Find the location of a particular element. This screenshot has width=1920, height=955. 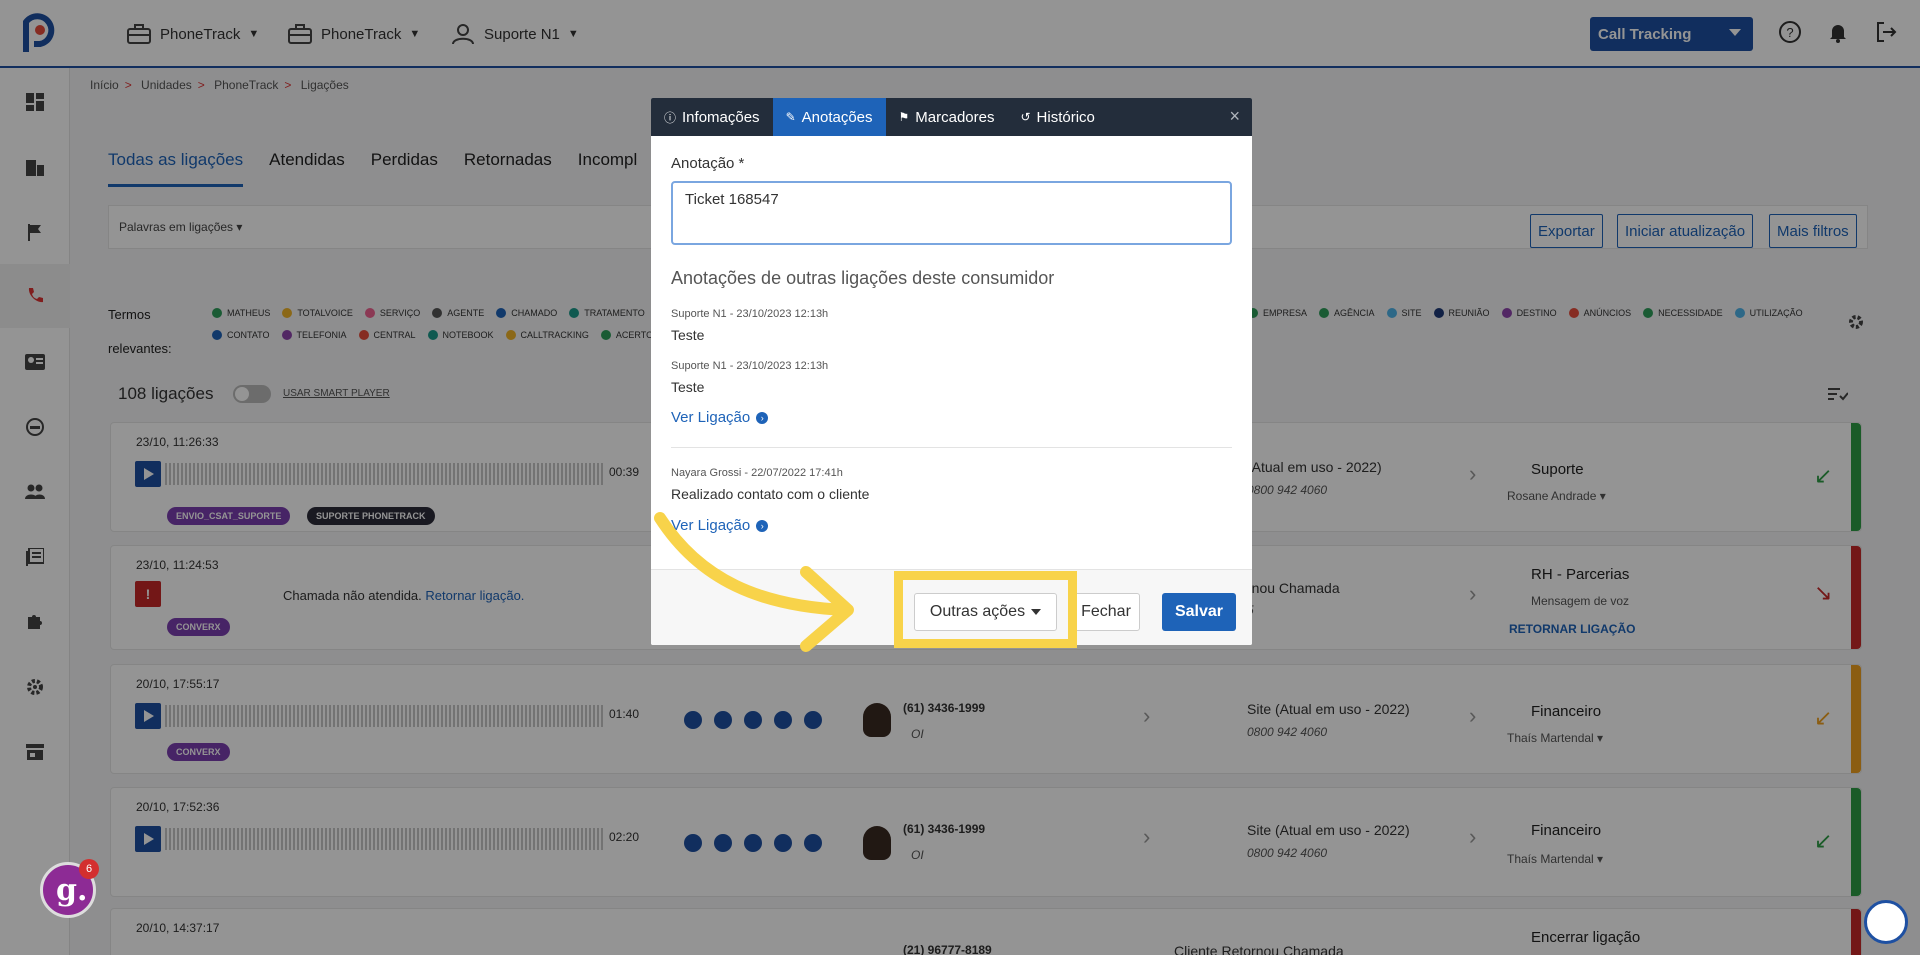

tab-label: Infomações is located at coordinates (721, 117).